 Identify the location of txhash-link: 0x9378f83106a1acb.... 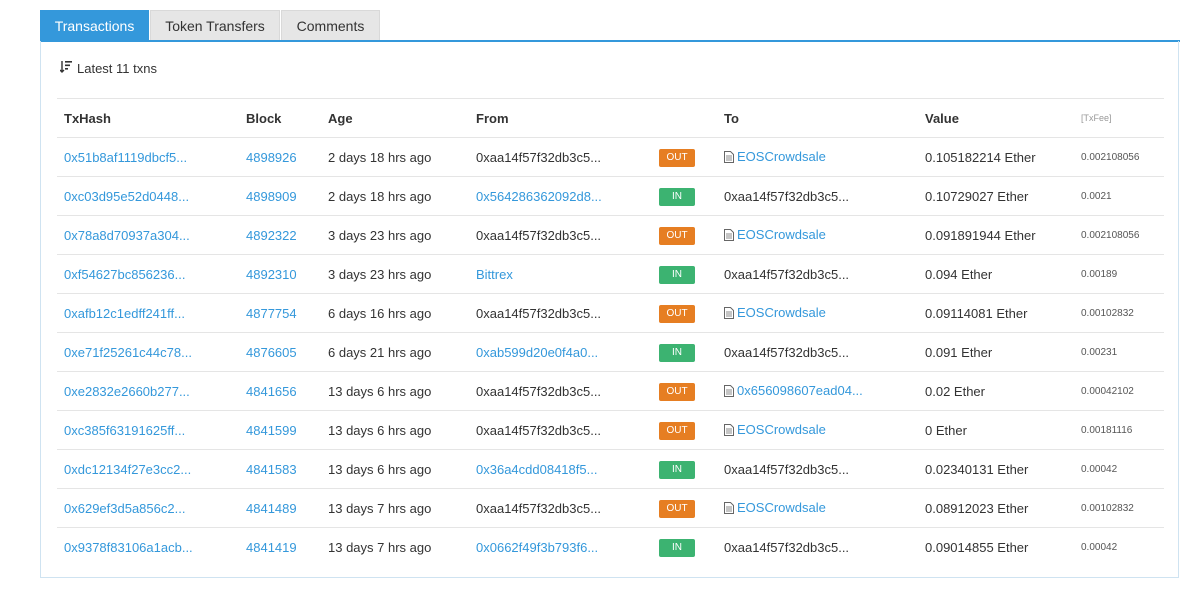
(128, 547).